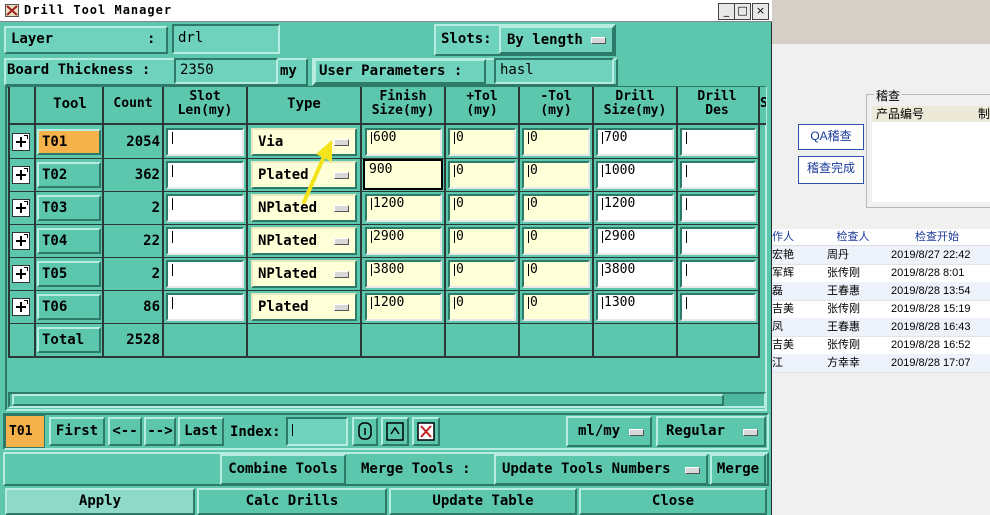  What do you see at coordinates (69, 307) in the screenshot?
I see `tool-button-t06: T06` at bounding box center [69, 307].